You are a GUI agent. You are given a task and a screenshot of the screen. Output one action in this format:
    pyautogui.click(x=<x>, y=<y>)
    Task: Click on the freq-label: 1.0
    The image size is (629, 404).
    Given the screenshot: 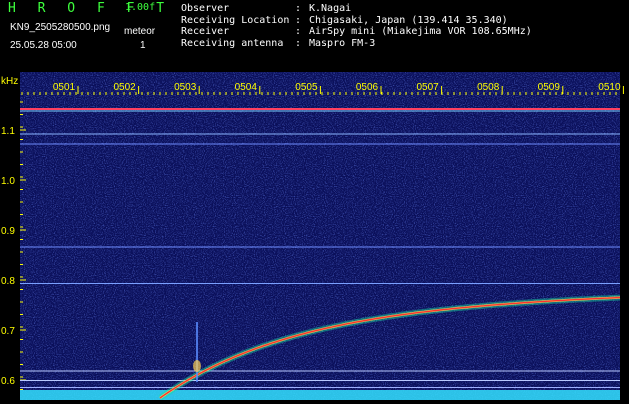 What is the action you would take?
    pyautogui.click(x=8, y=181)
    